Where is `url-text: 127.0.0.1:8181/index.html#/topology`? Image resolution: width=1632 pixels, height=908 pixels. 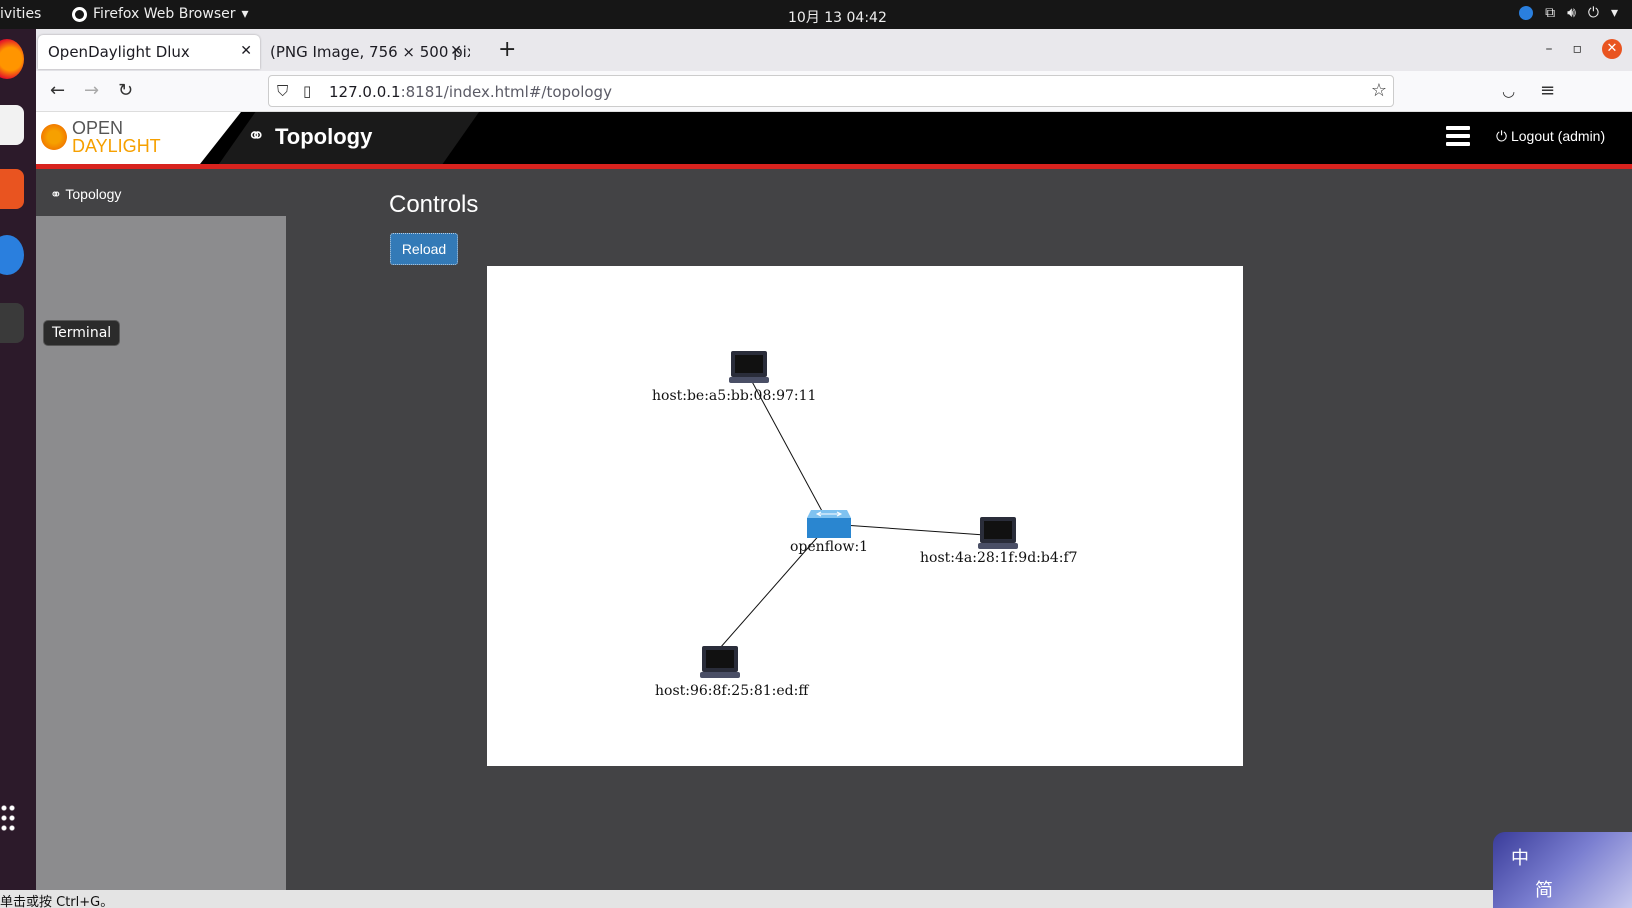
url-text: 127.0.0.1:8181/index.html#/topology is located at coordinates (470, 92).